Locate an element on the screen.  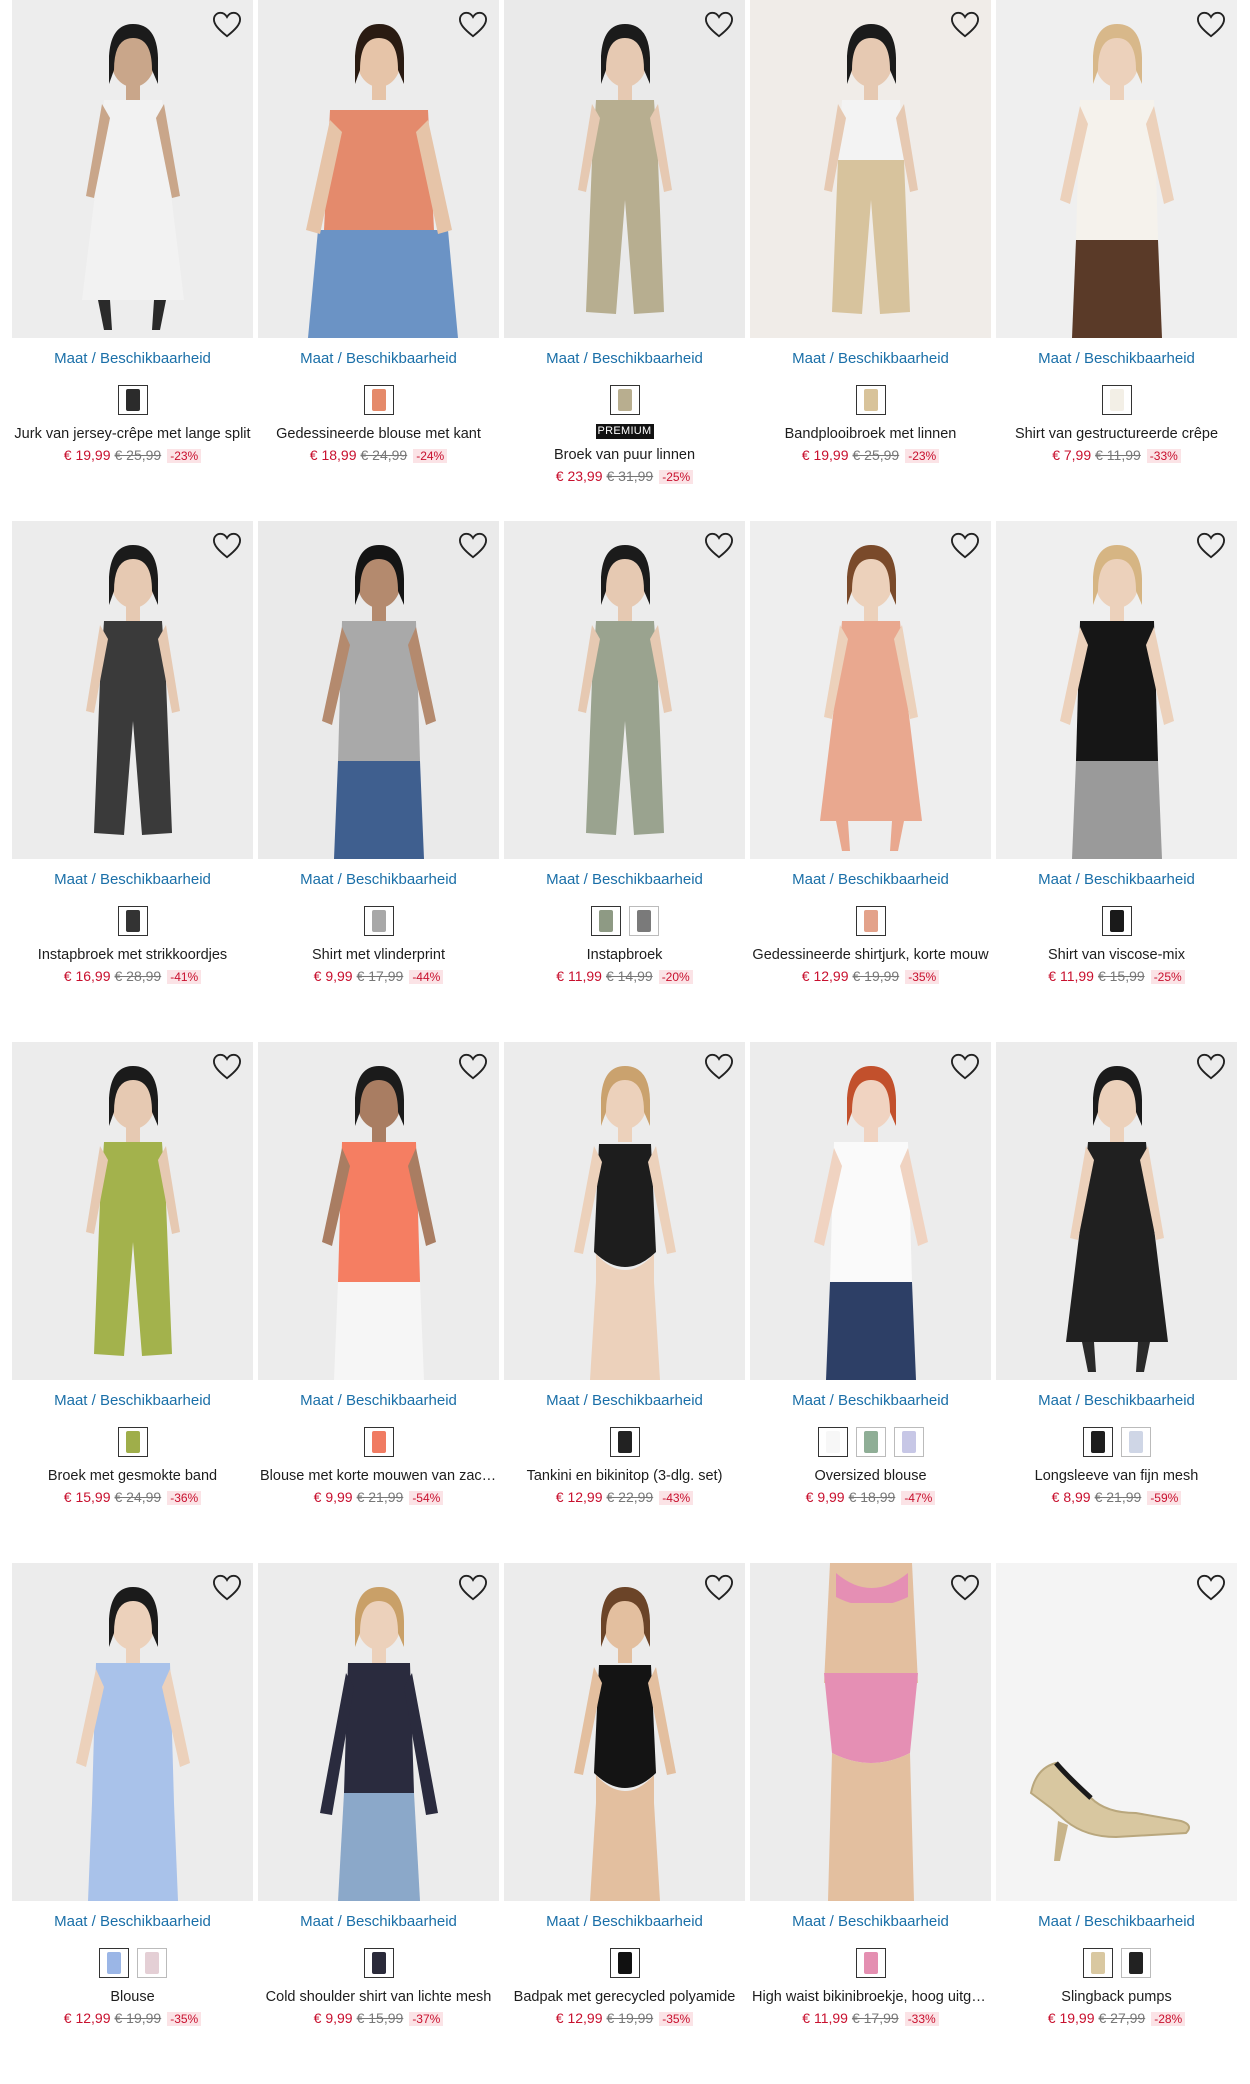
product-name: Longsleeve van fijn mesh is located at coordinates (1116, 1476).